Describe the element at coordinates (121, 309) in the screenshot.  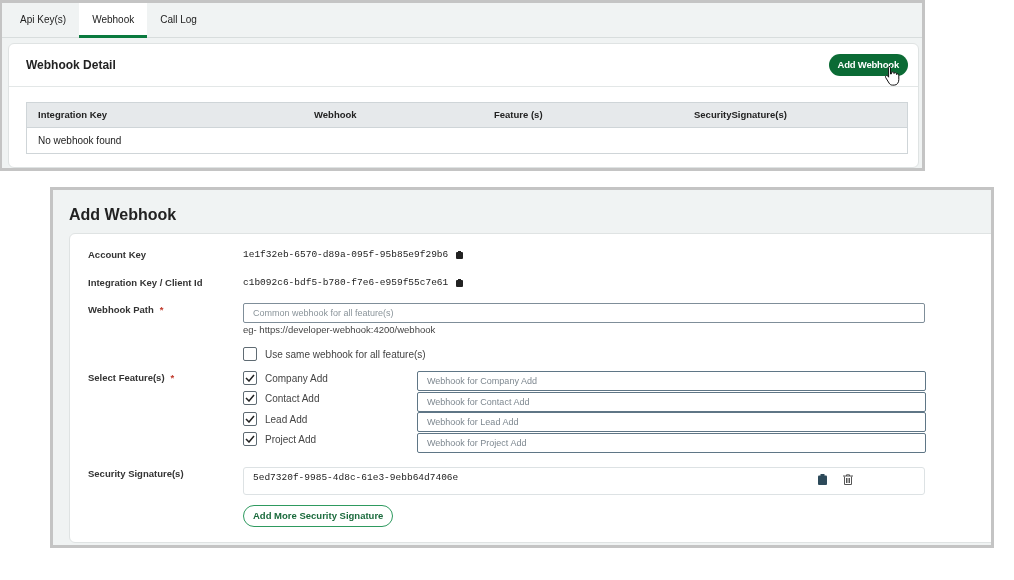
I see `field-label: Webhook Path` at that location.